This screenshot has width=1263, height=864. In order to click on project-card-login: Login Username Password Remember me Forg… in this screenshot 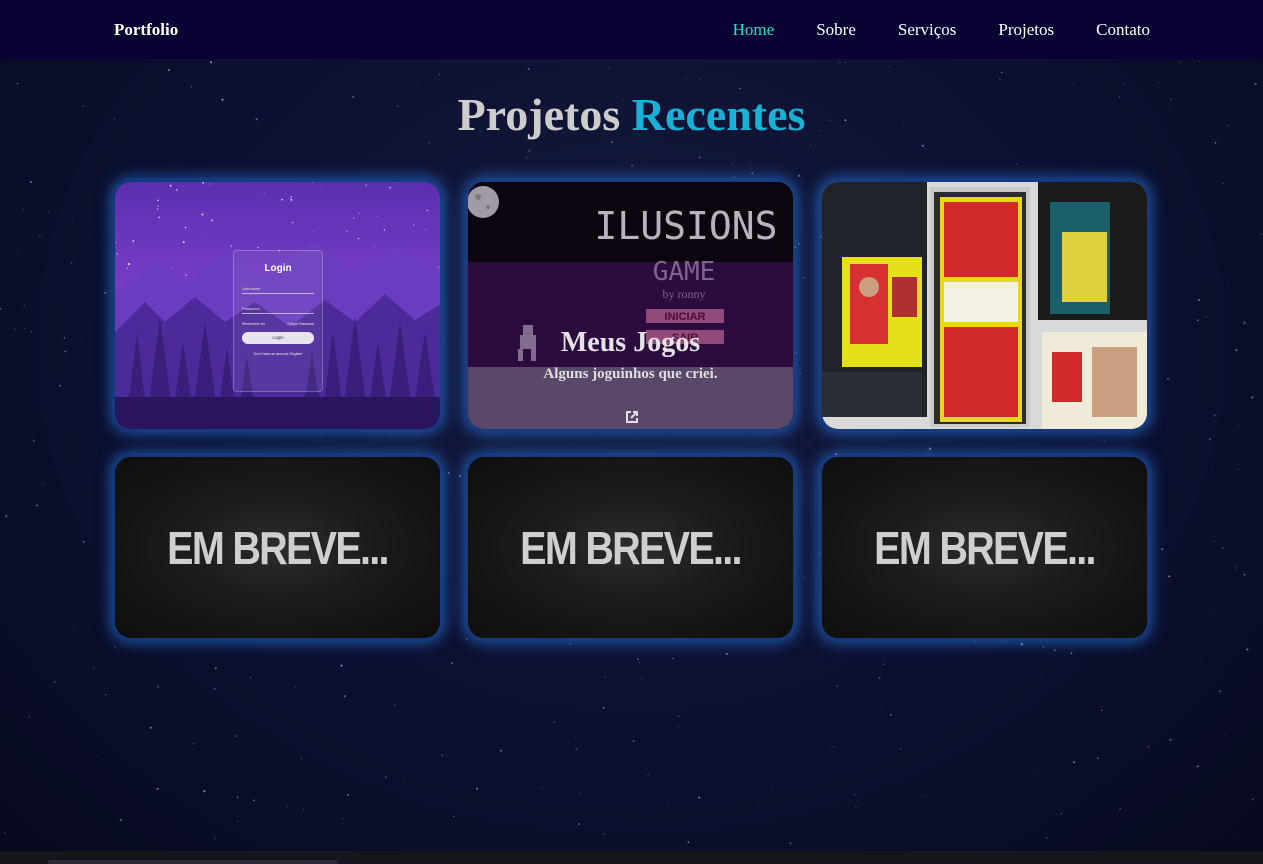, I will do `click(277, 305)`.